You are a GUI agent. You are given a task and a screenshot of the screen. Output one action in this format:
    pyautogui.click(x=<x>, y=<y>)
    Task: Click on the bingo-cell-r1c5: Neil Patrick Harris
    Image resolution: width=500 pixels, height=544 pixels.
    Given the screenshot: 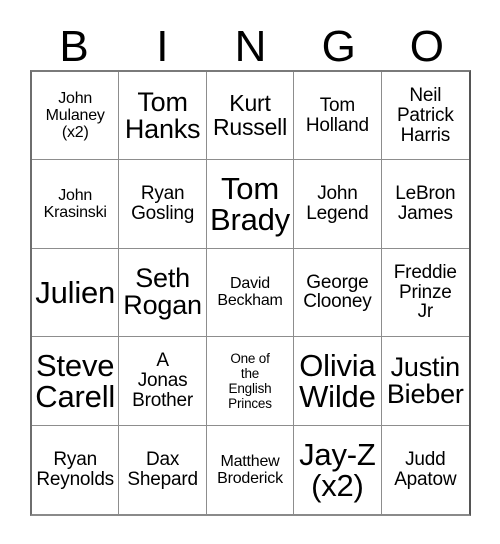 What is the action you would take?
    pyautogui.click(x=425, y=116)
    